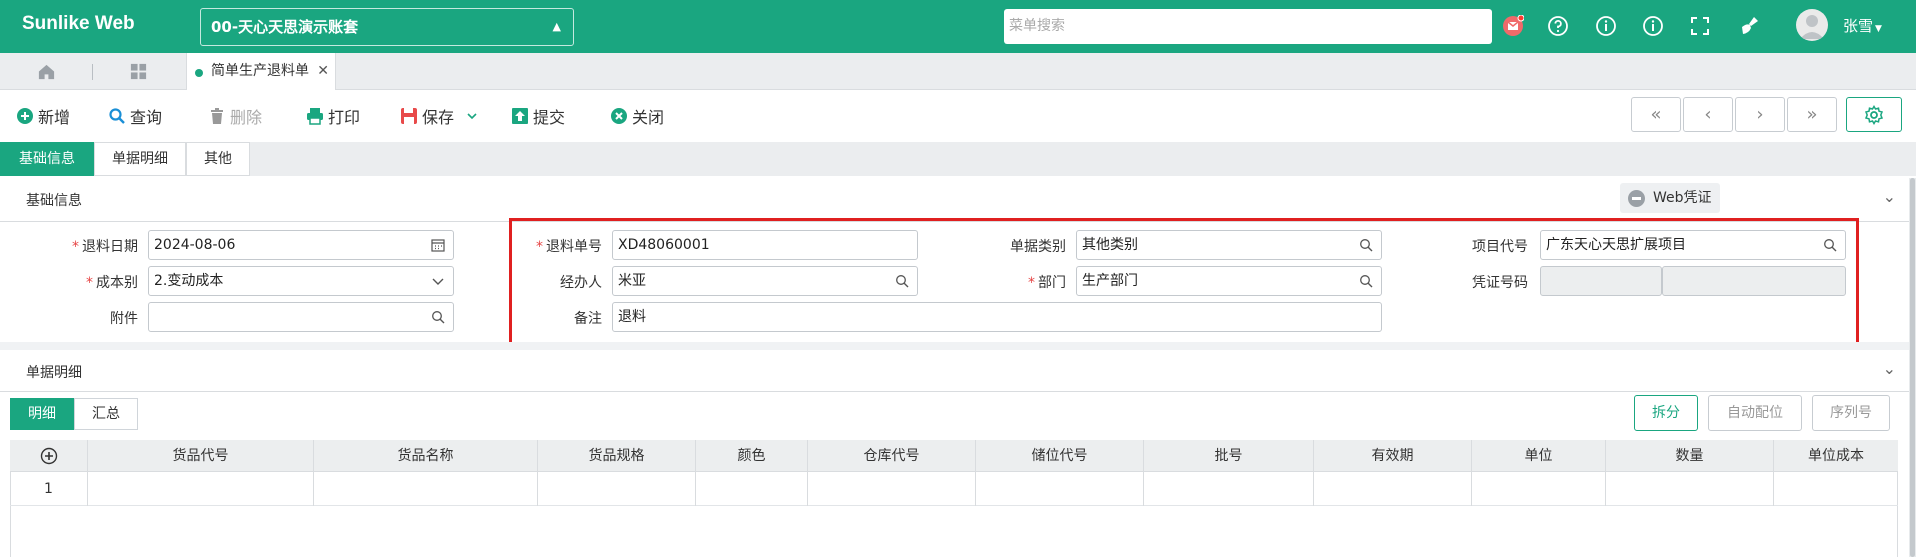 Image resolution: width=1916 pixels, height=557 pixels. I want to click on web-voucher-button: Web凭证, so click(1670, 198).